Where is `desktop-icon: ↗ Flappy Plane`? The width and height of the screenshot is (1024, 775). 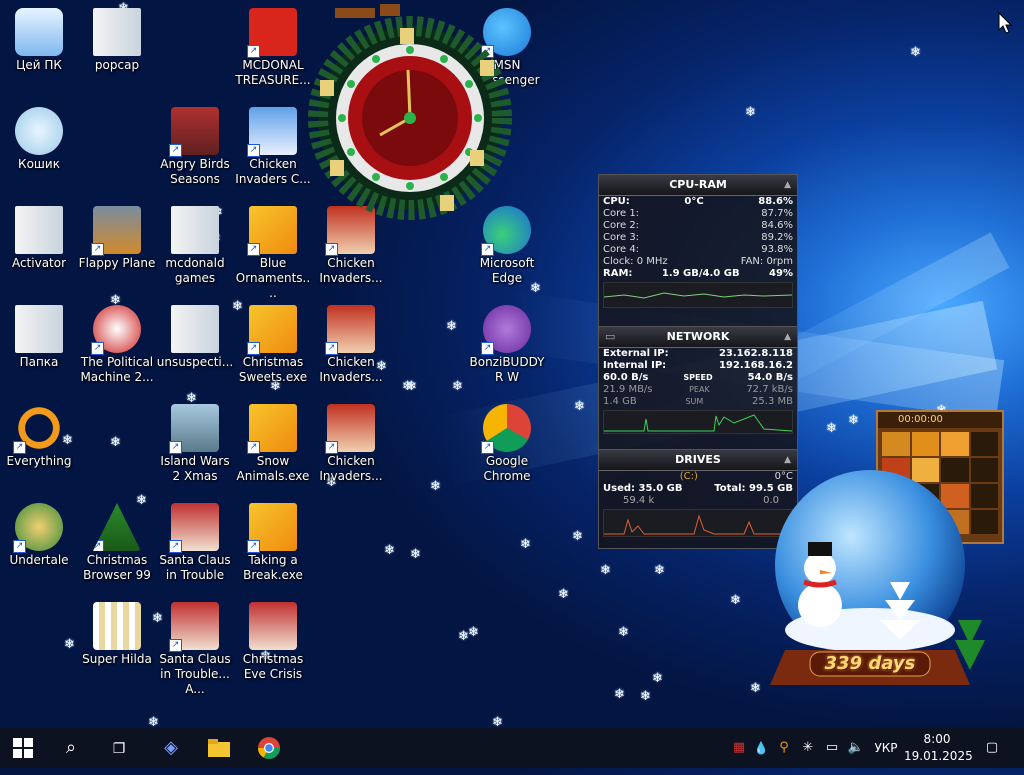 desktop-icon: ↗ Flappy Plane is located at coordinates (117, 250).